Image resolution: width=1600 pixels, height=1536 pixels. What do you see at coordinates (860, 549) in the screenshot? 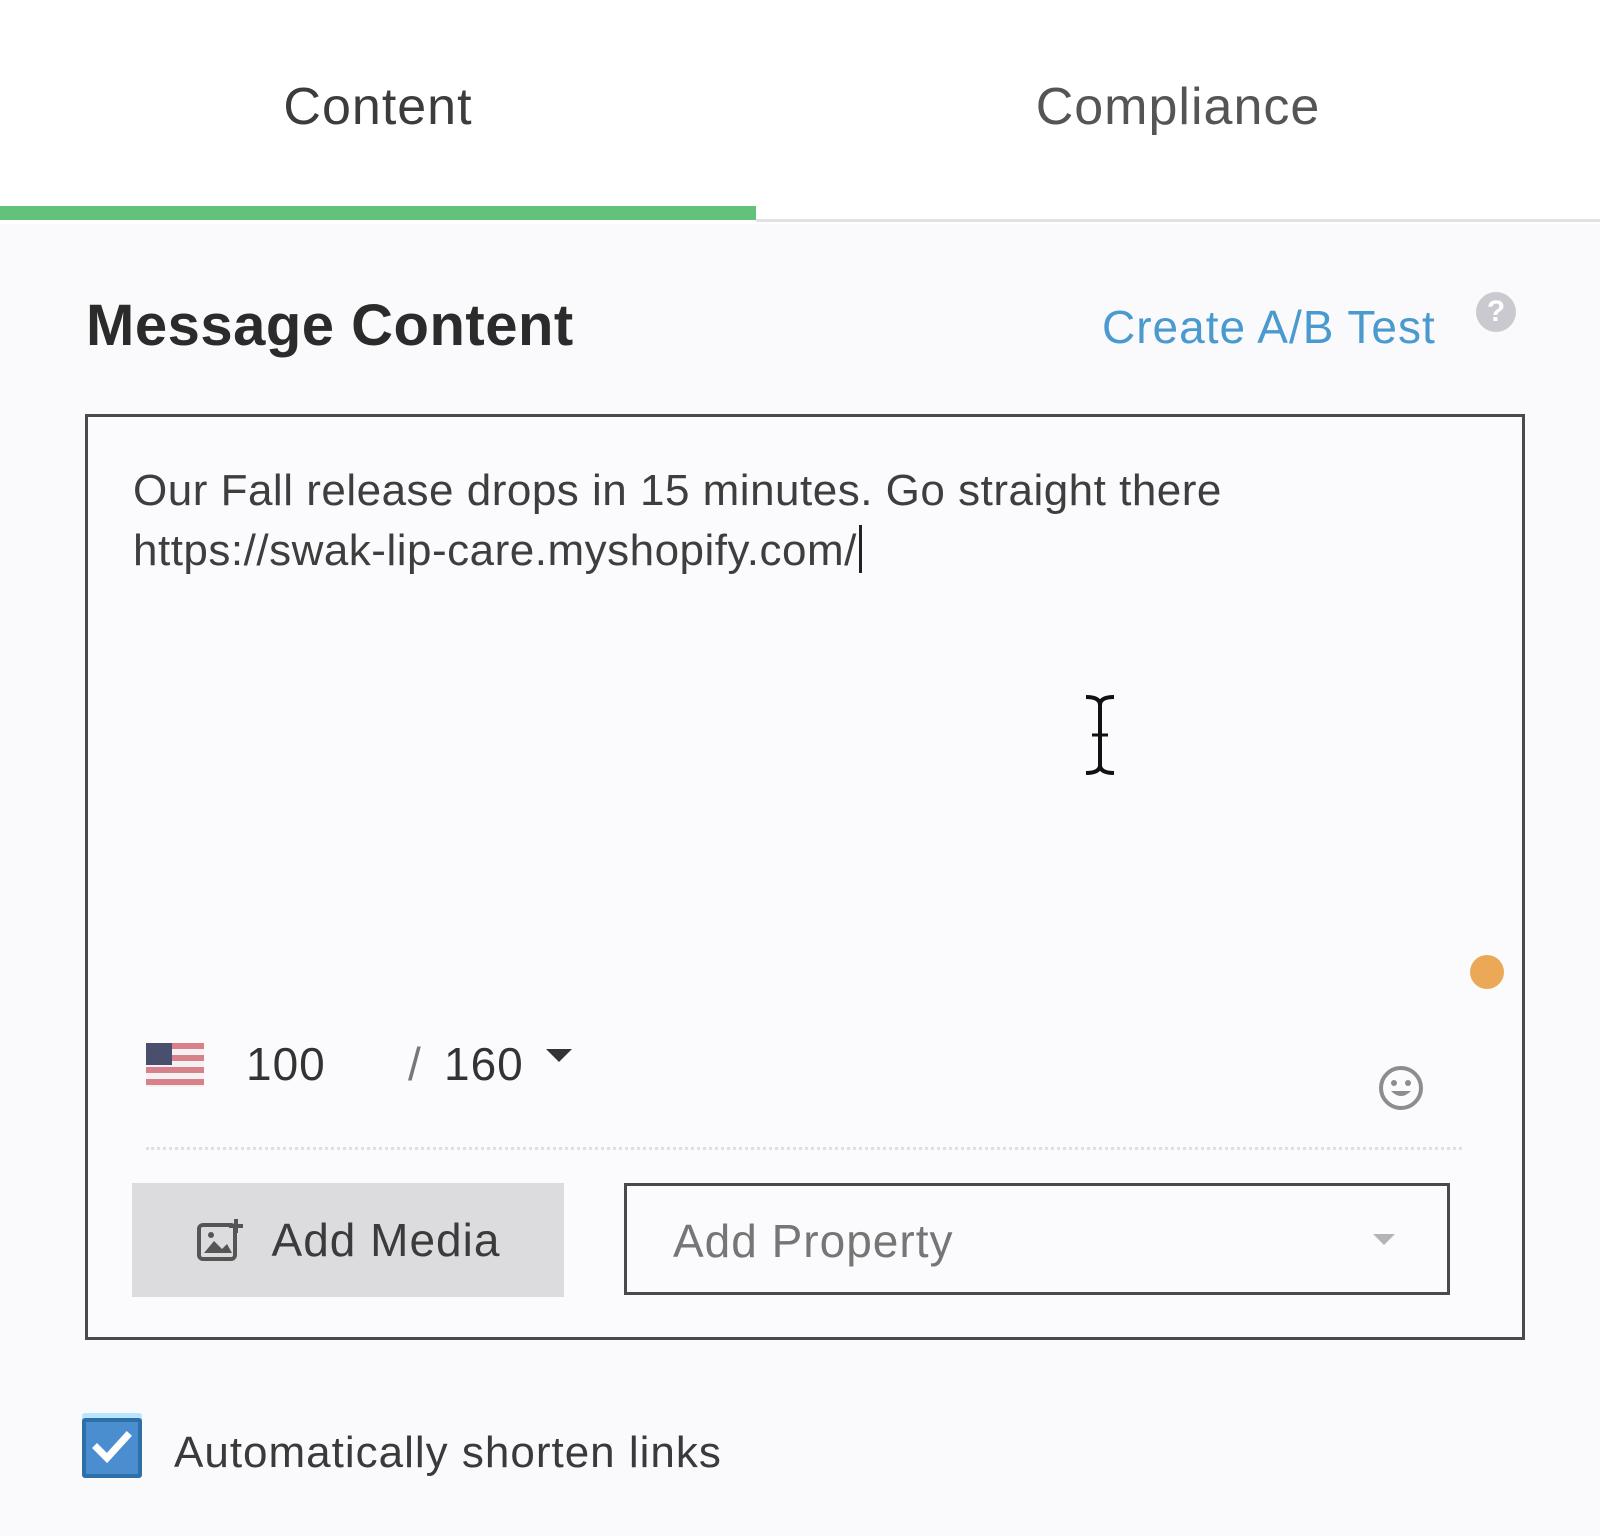
I see `text-caret` at bounding box center [860, 549].